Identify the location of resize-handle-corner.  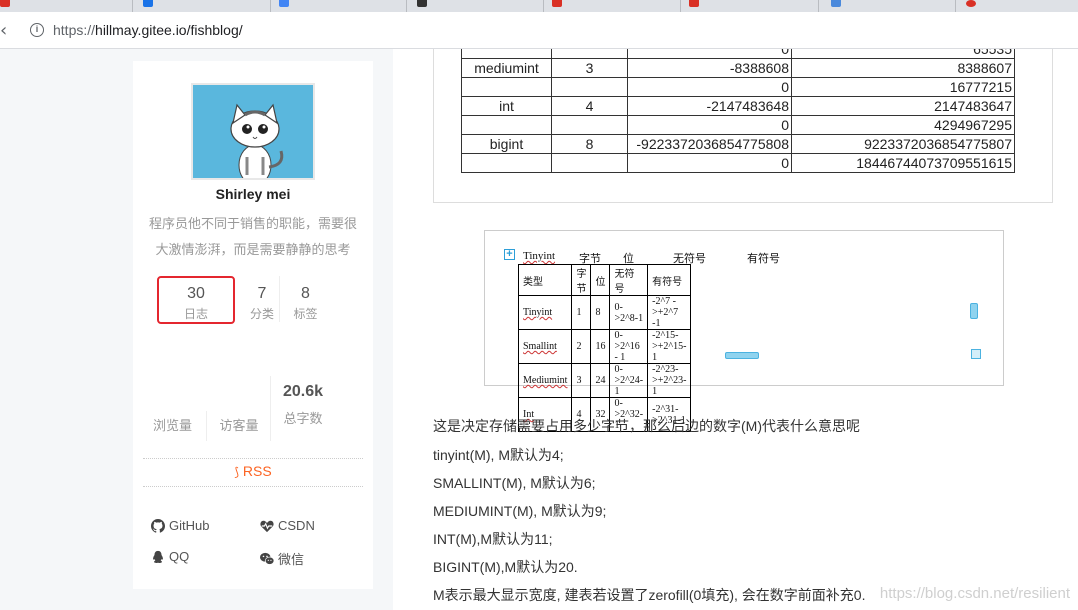
(976, 354).